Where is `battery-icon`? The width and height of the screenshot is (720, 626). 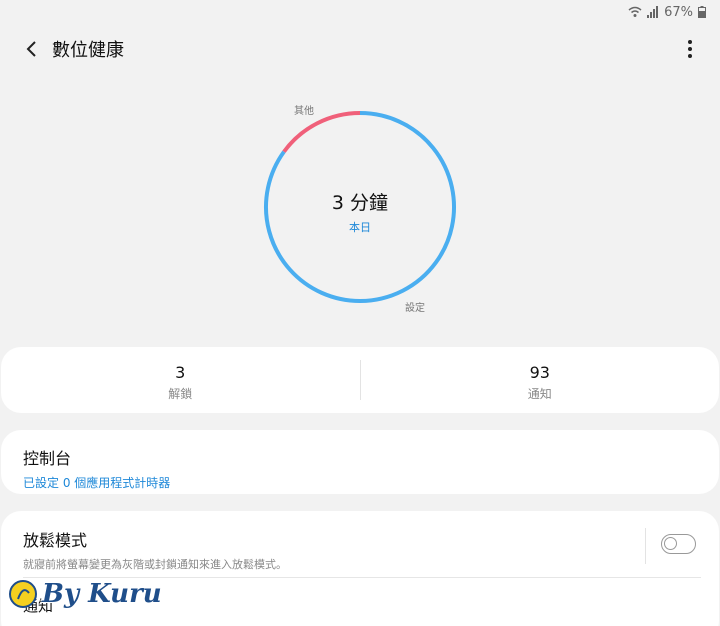
battery-icon is located at coordinates (702, 12).